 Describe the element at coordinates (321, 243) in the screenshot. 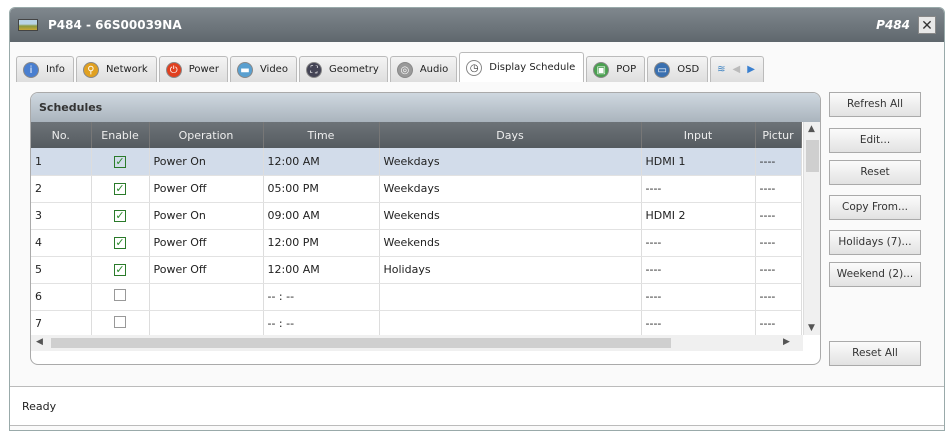

I see `cell-time: 12:00 PM` at that location.